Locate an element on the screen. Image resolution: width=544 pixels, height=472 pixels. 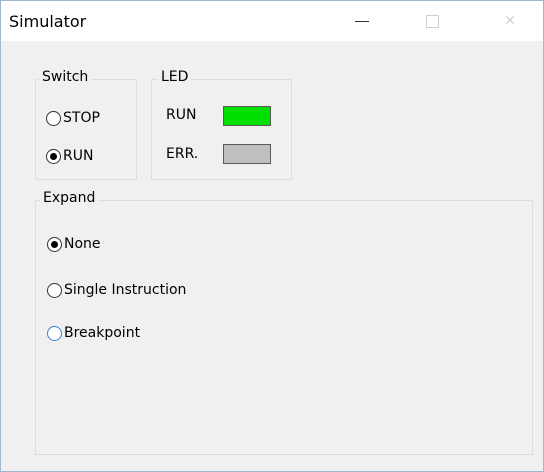
expand-option-none: None is located at coordinates (74, 244).